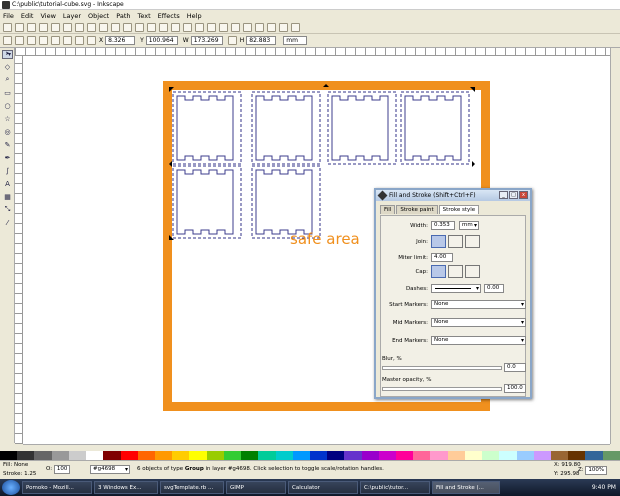 Image resolution: width=620 pixels, height=496 pixels. What do you see at coordinates (494, 288) in the screenshot?
I see `dash-offset-input: 0.00` at bounding box center [494, 288].